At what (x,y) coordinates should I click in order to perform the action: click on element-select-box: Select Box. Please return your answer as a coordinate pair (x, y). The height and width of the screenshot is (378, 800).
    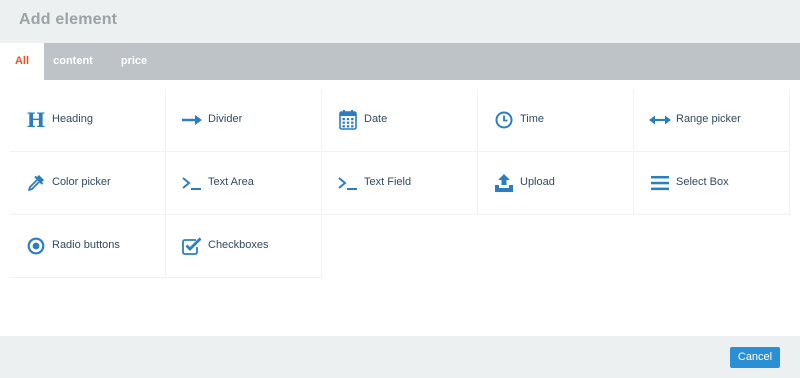
    Looking at the image, I should click on (712, 183).